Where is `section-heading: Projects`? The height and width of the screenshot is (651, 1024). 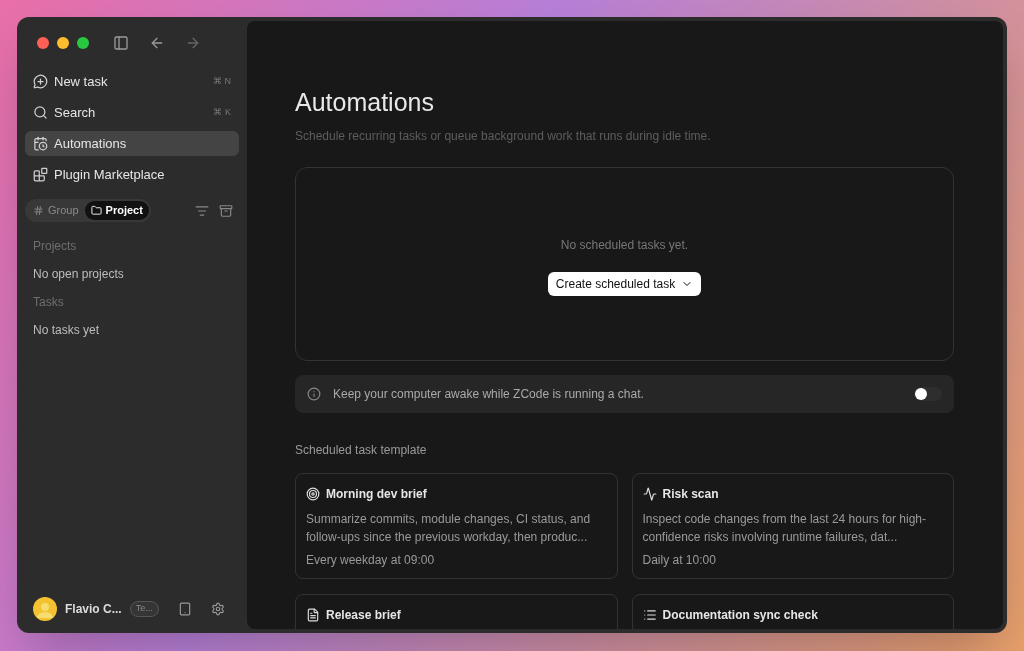 section-heading: Projects is located at coordinates (55, 246).